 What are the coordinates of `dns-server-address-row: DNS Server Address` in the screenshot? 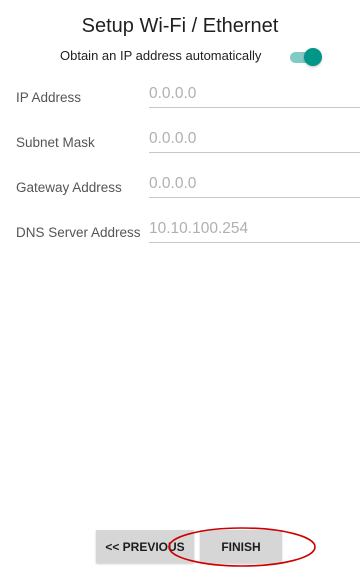 It's located at (180, 229).